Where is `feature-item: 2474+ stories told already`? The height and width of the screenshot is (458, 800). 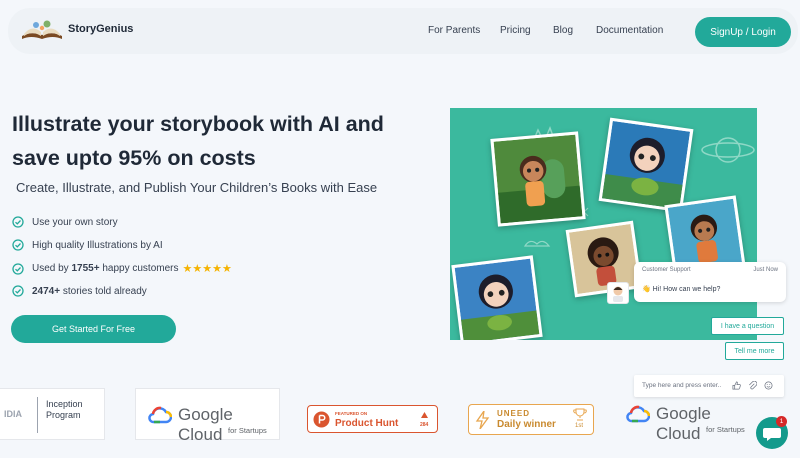
feature-item: 2474+ stories told already is located at coordinates (79, 291).